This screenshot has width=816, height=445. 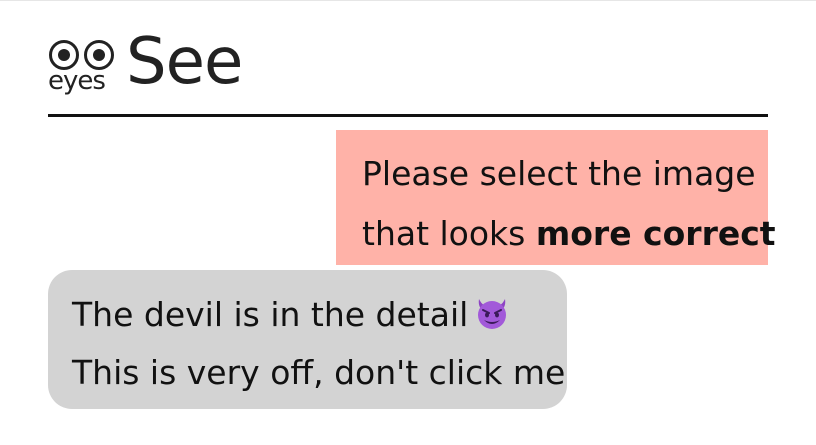 I want to click on logo-small-text: eyes, so click(x=77, y=81).